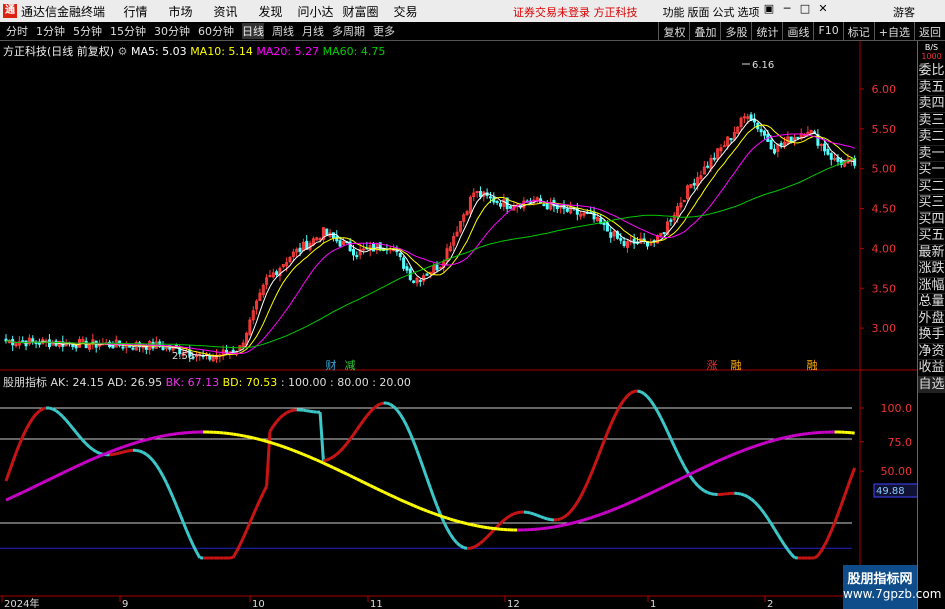 The image size is (945, 609). What do you see at coordinates (931, 104) in the screenshot?
I see `panel-sell4: 卖四` at bounding box center [931, 104].